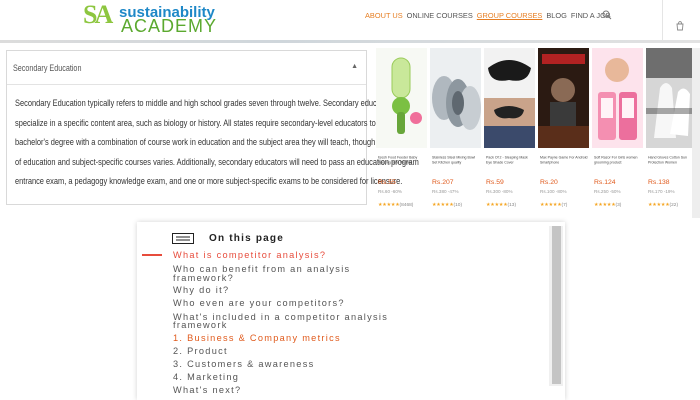 Image resolution: width=700 pixels, height=400 pixels. I want to click on rating-count: (13), so click(512, 205).